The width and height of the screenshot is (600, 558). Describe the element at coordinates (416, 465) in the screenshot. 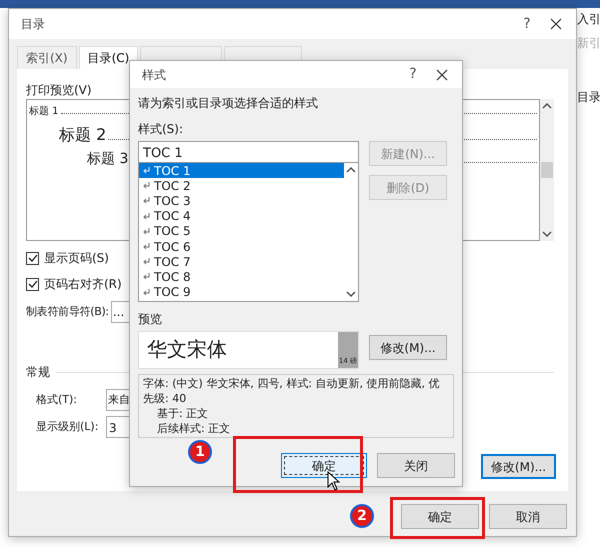

I see `close-button: 关闭` at that location.